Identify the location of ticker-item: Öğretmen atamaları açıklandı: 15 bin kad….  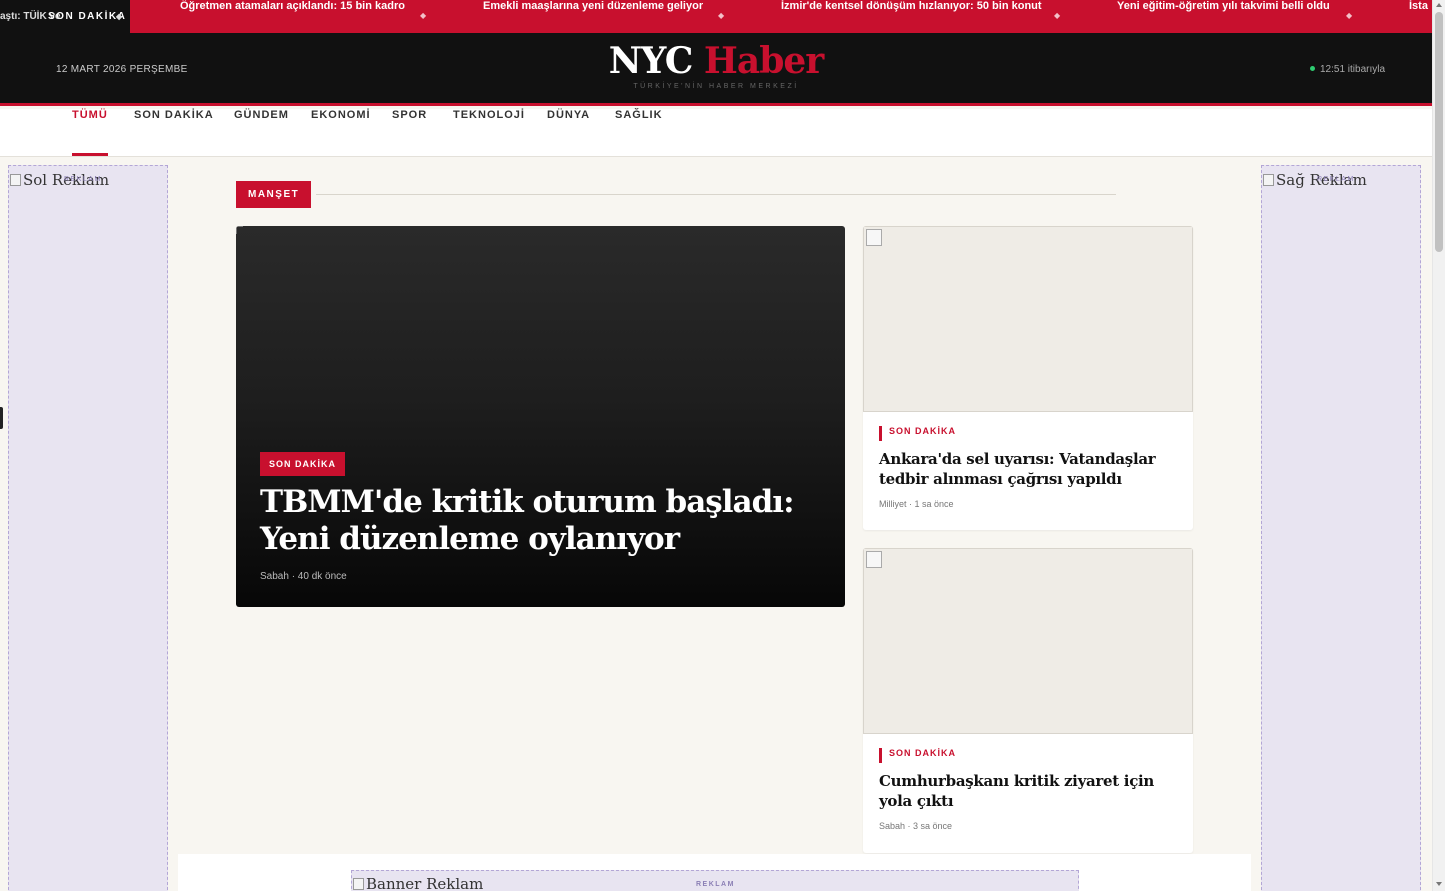
(292, 16).